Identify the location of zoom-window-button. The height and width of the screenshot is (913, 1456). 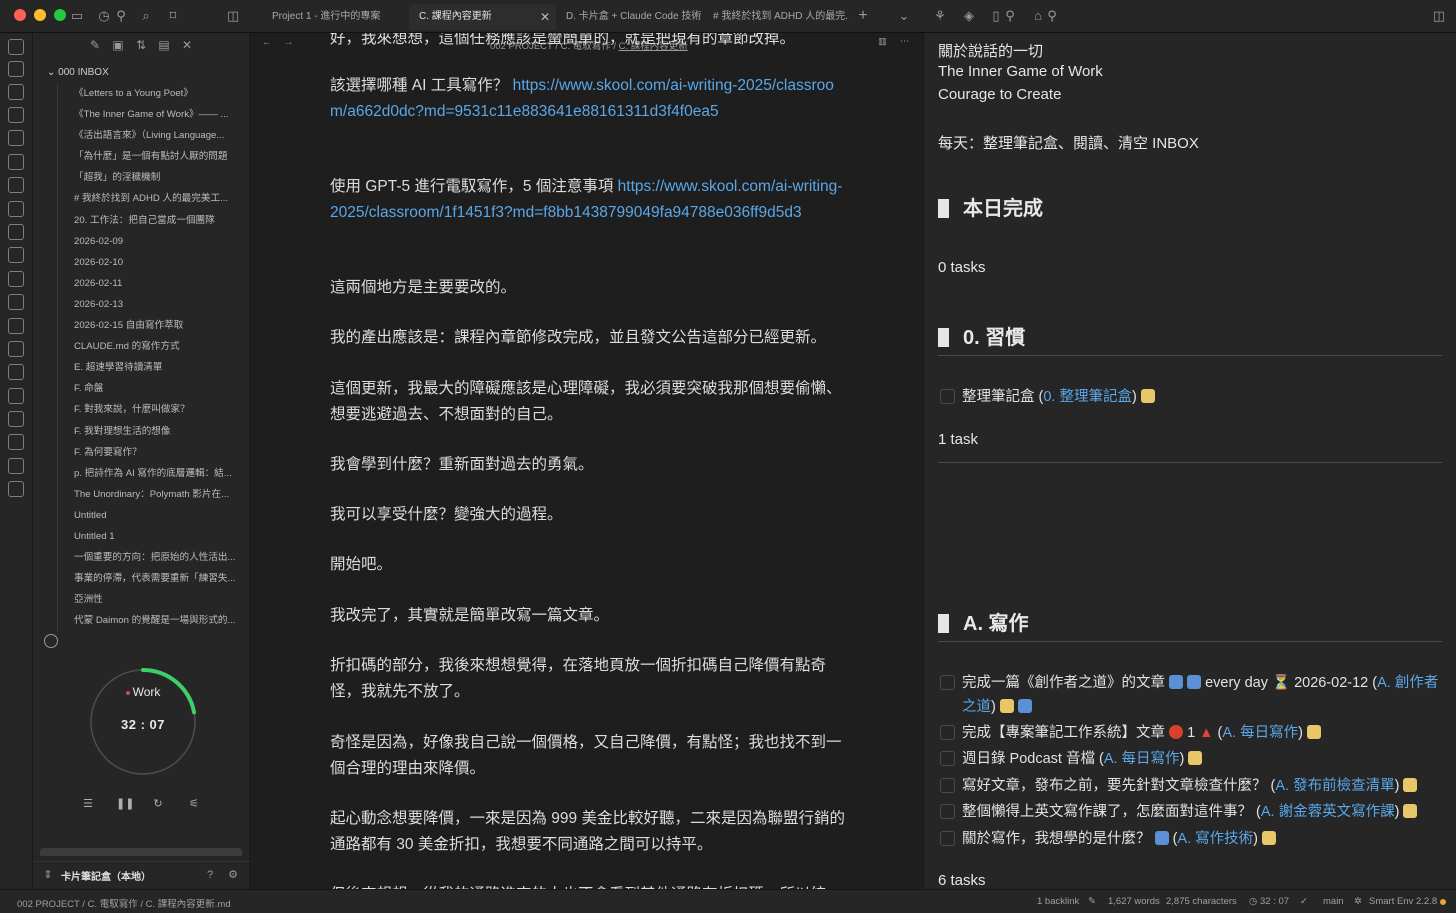
(60, 15).